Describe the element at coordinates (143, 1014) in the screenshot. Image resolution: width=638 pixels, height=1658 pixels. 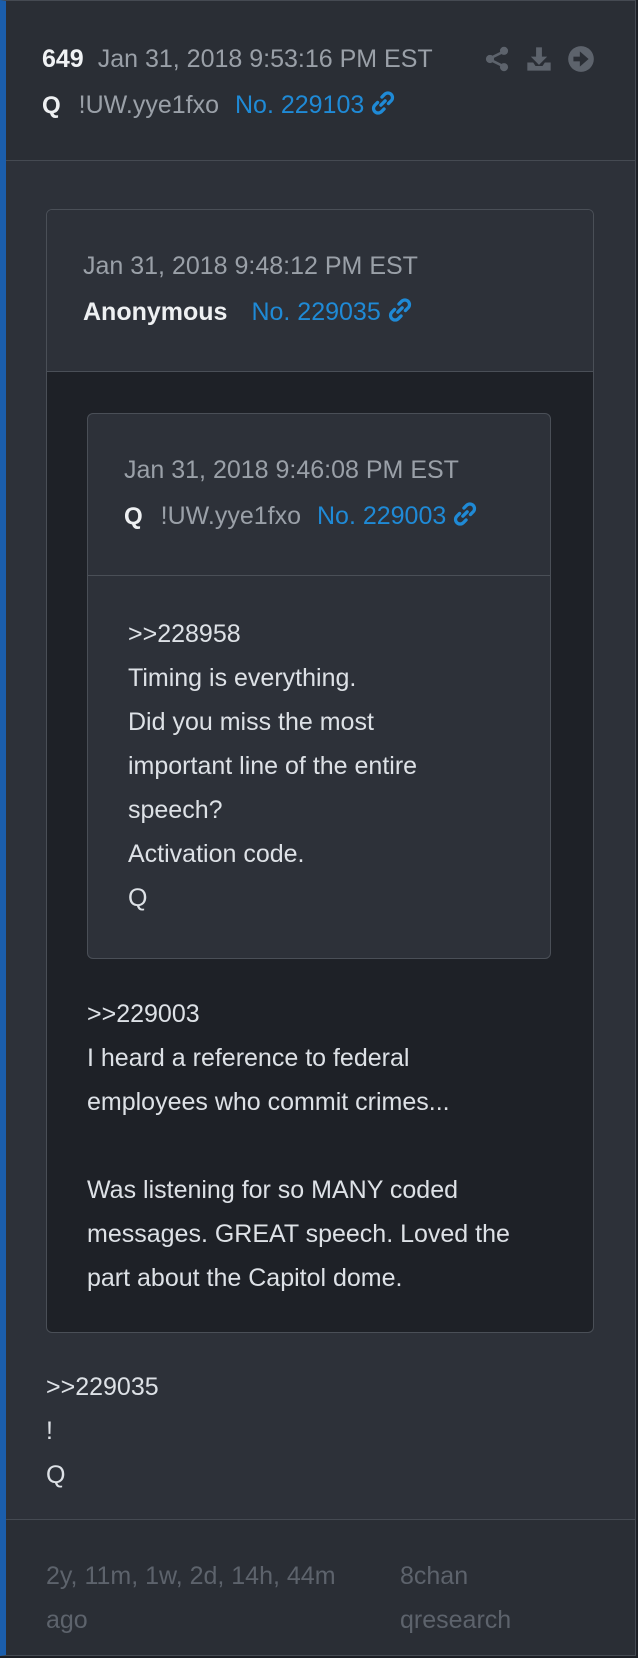
I see `body-line: >>229003` at that location.